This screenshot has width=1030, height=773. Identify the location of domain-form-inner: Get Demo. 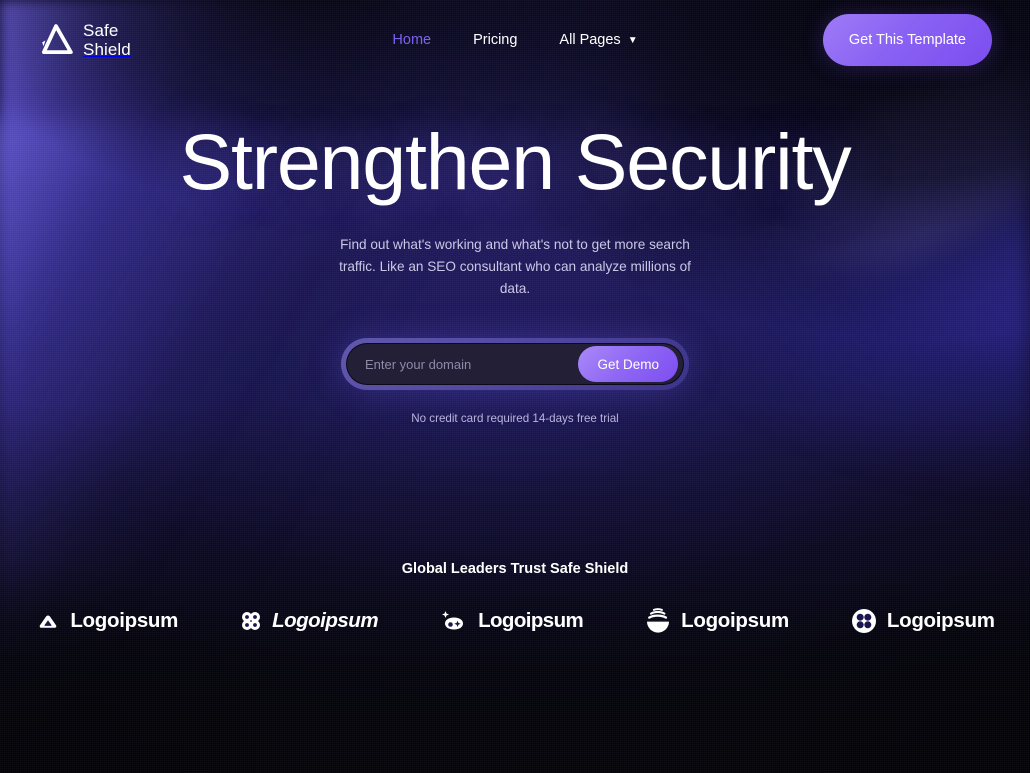
(515, 364).